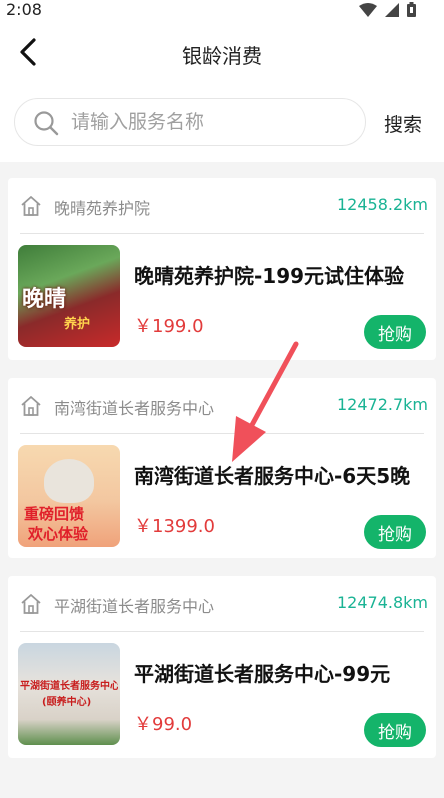 Image resolution: width=444 pixels, height=798 pixels. I want to click on search-bar: 搜索, so click(222, 123).